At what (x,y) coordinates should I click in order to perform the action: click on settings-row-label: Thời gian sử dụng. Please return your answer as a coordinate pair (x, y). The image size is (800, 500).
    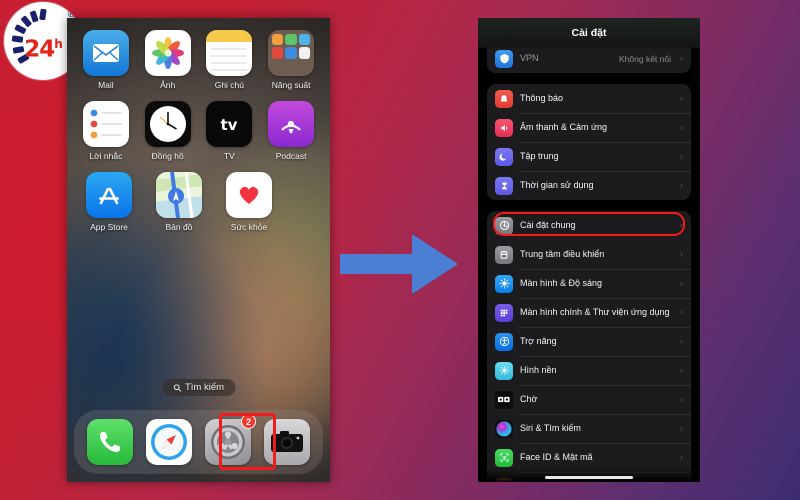
    Looking at the image, I should click on (557, 184).